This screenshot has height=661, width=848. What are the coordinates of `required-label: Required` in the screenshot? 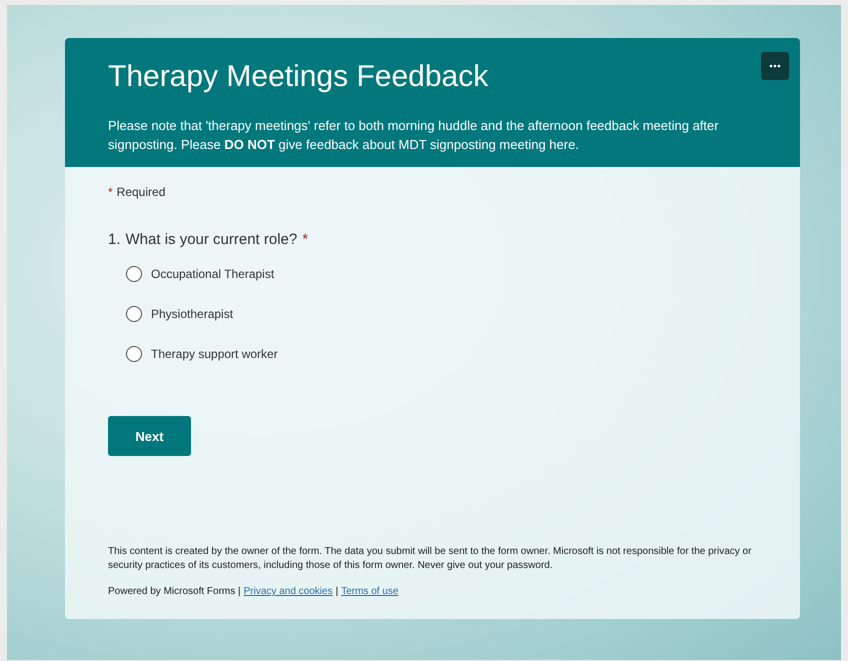 It's located at (141, 192).